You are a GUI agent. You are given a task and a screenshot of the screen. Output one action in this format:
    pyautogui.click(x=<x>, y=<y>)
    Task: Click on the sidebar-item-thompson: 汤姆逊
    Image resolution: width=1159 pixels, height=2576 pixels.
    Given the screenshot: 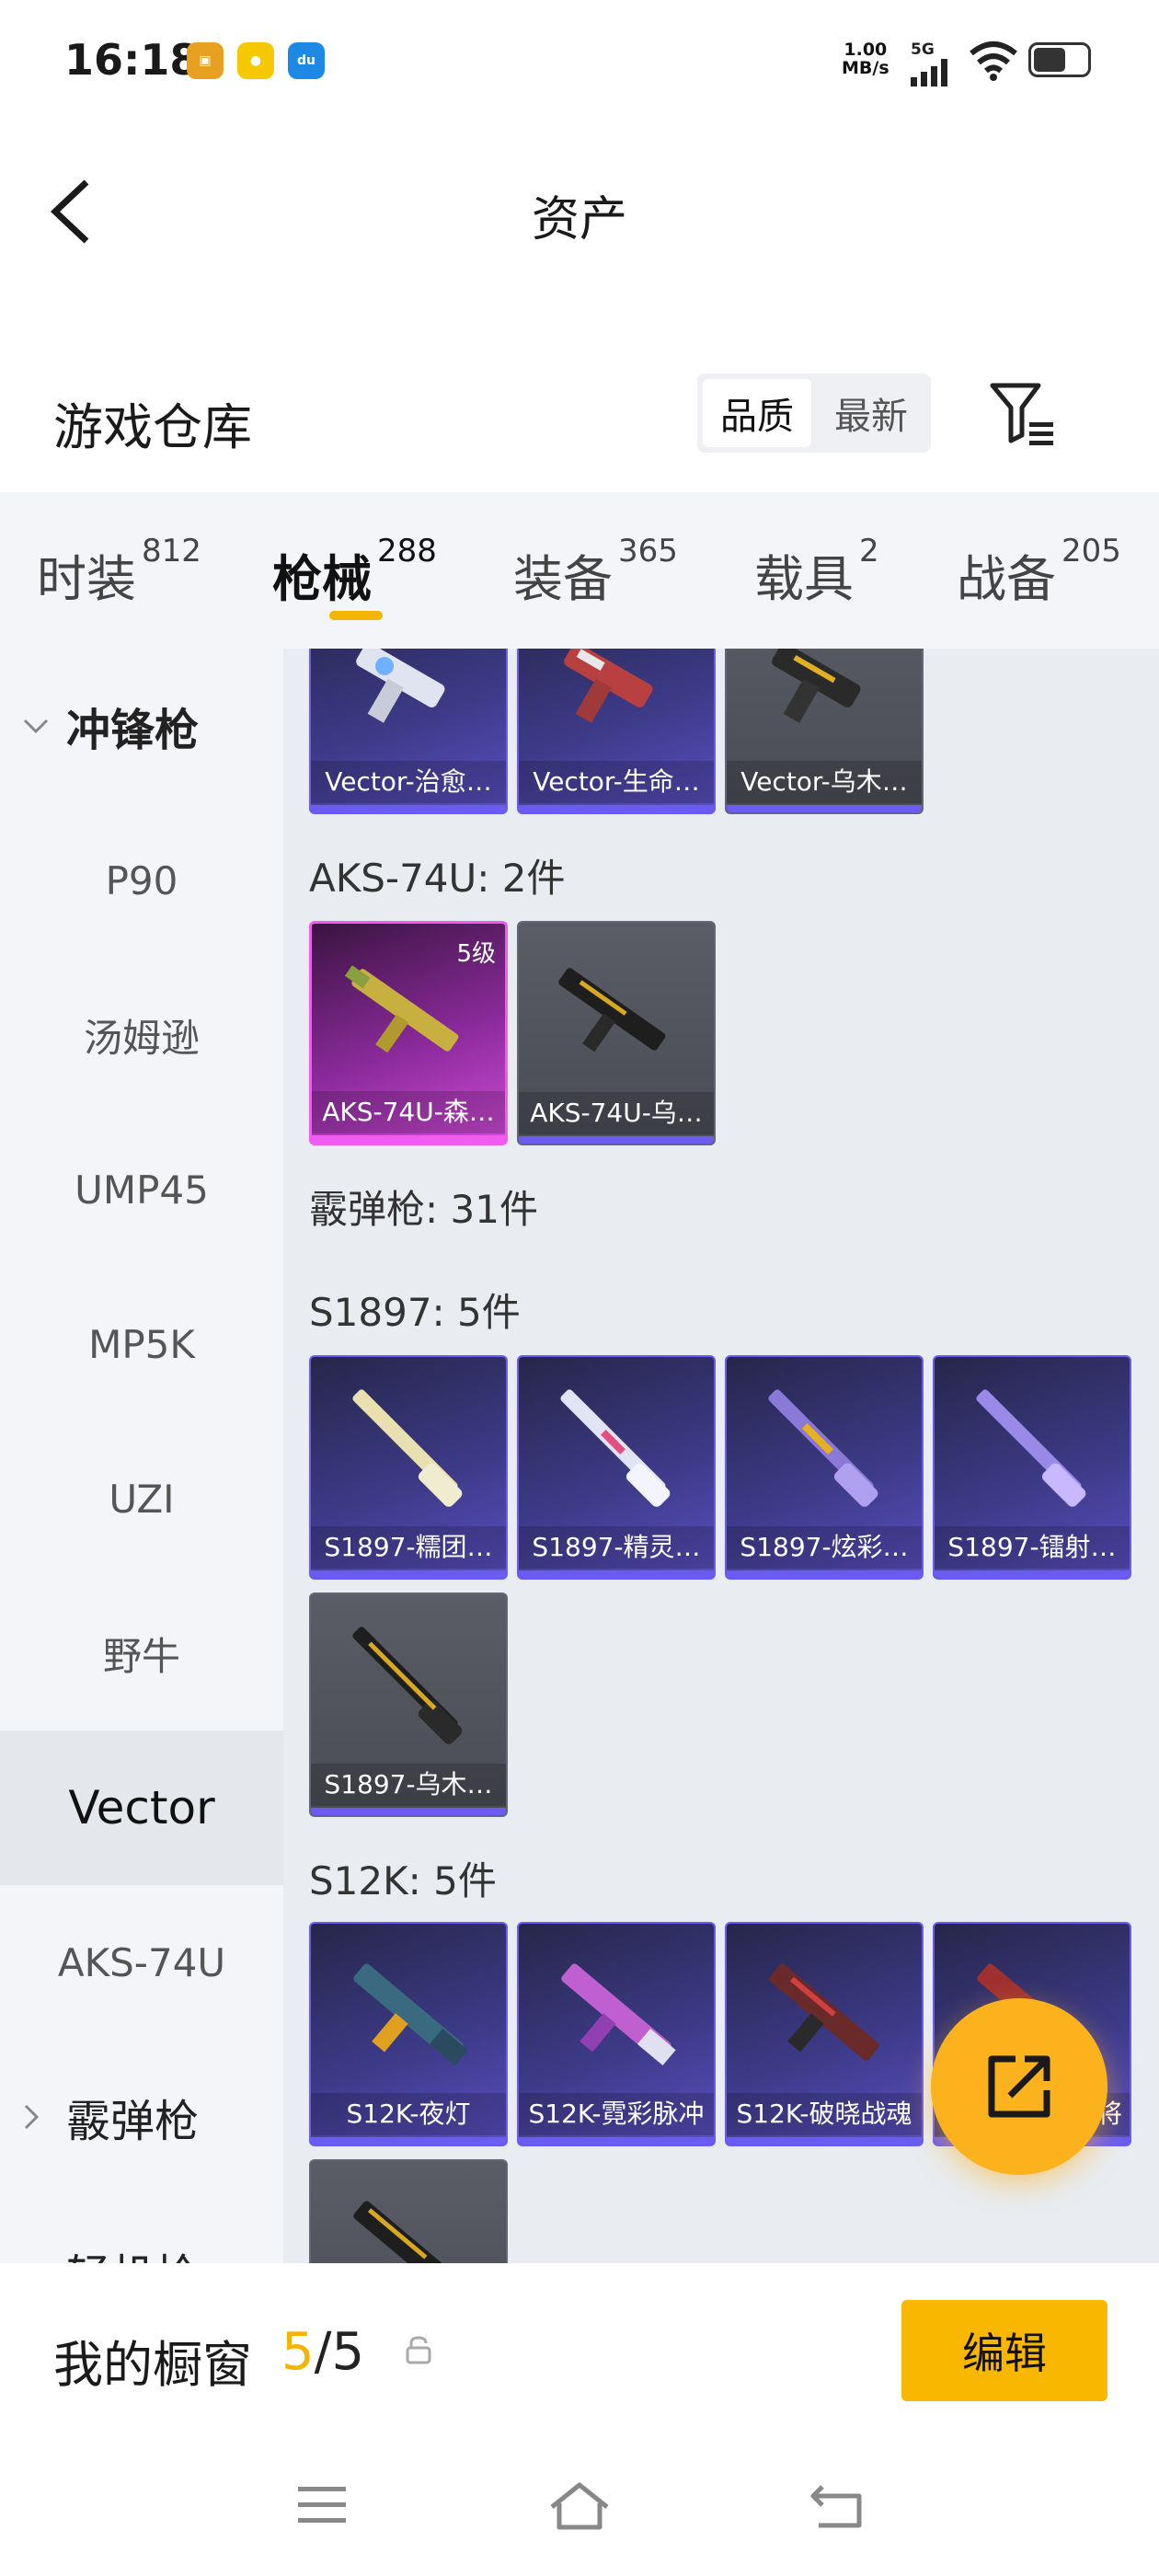 What is the action you would take?
    pyautogui.click(x=141, y=1035)
    